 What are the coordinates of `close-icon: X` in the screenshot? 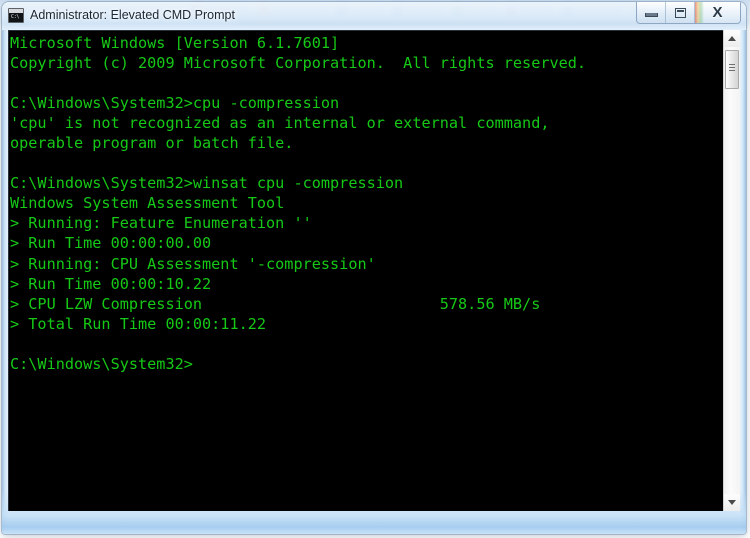 It's located at (717, 12).